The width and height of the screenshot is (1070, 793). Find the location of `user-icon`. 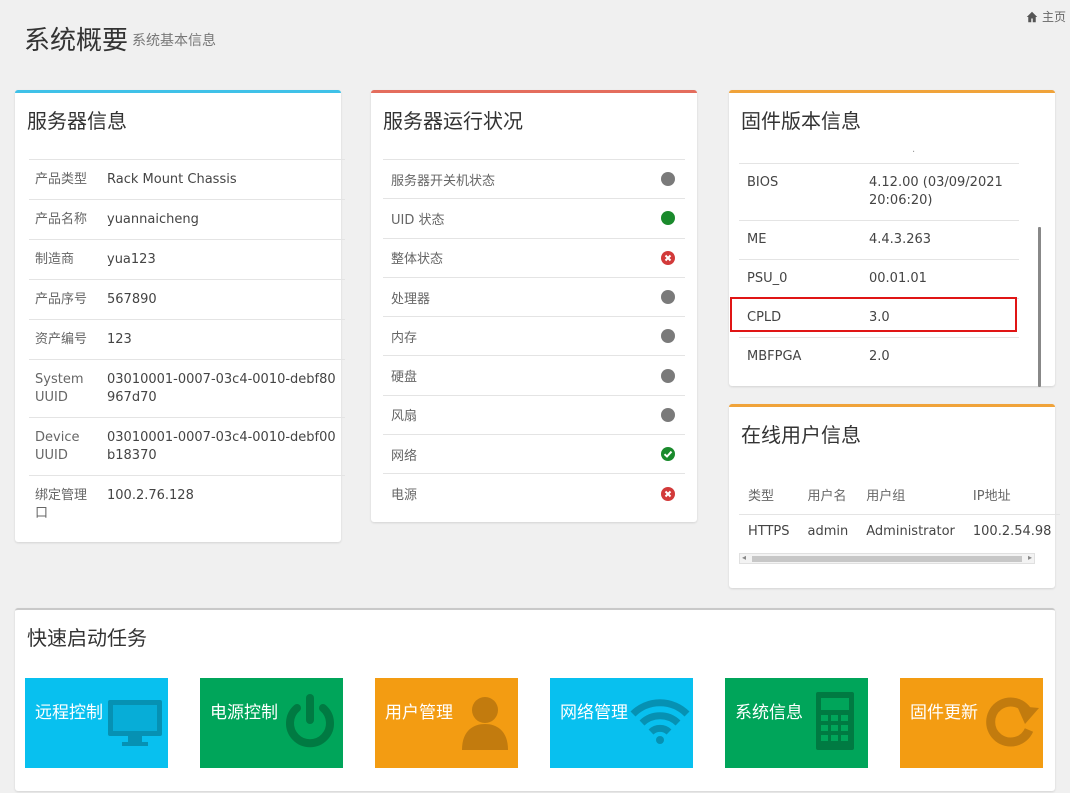

user-icon is located at coordinates (485, 723).